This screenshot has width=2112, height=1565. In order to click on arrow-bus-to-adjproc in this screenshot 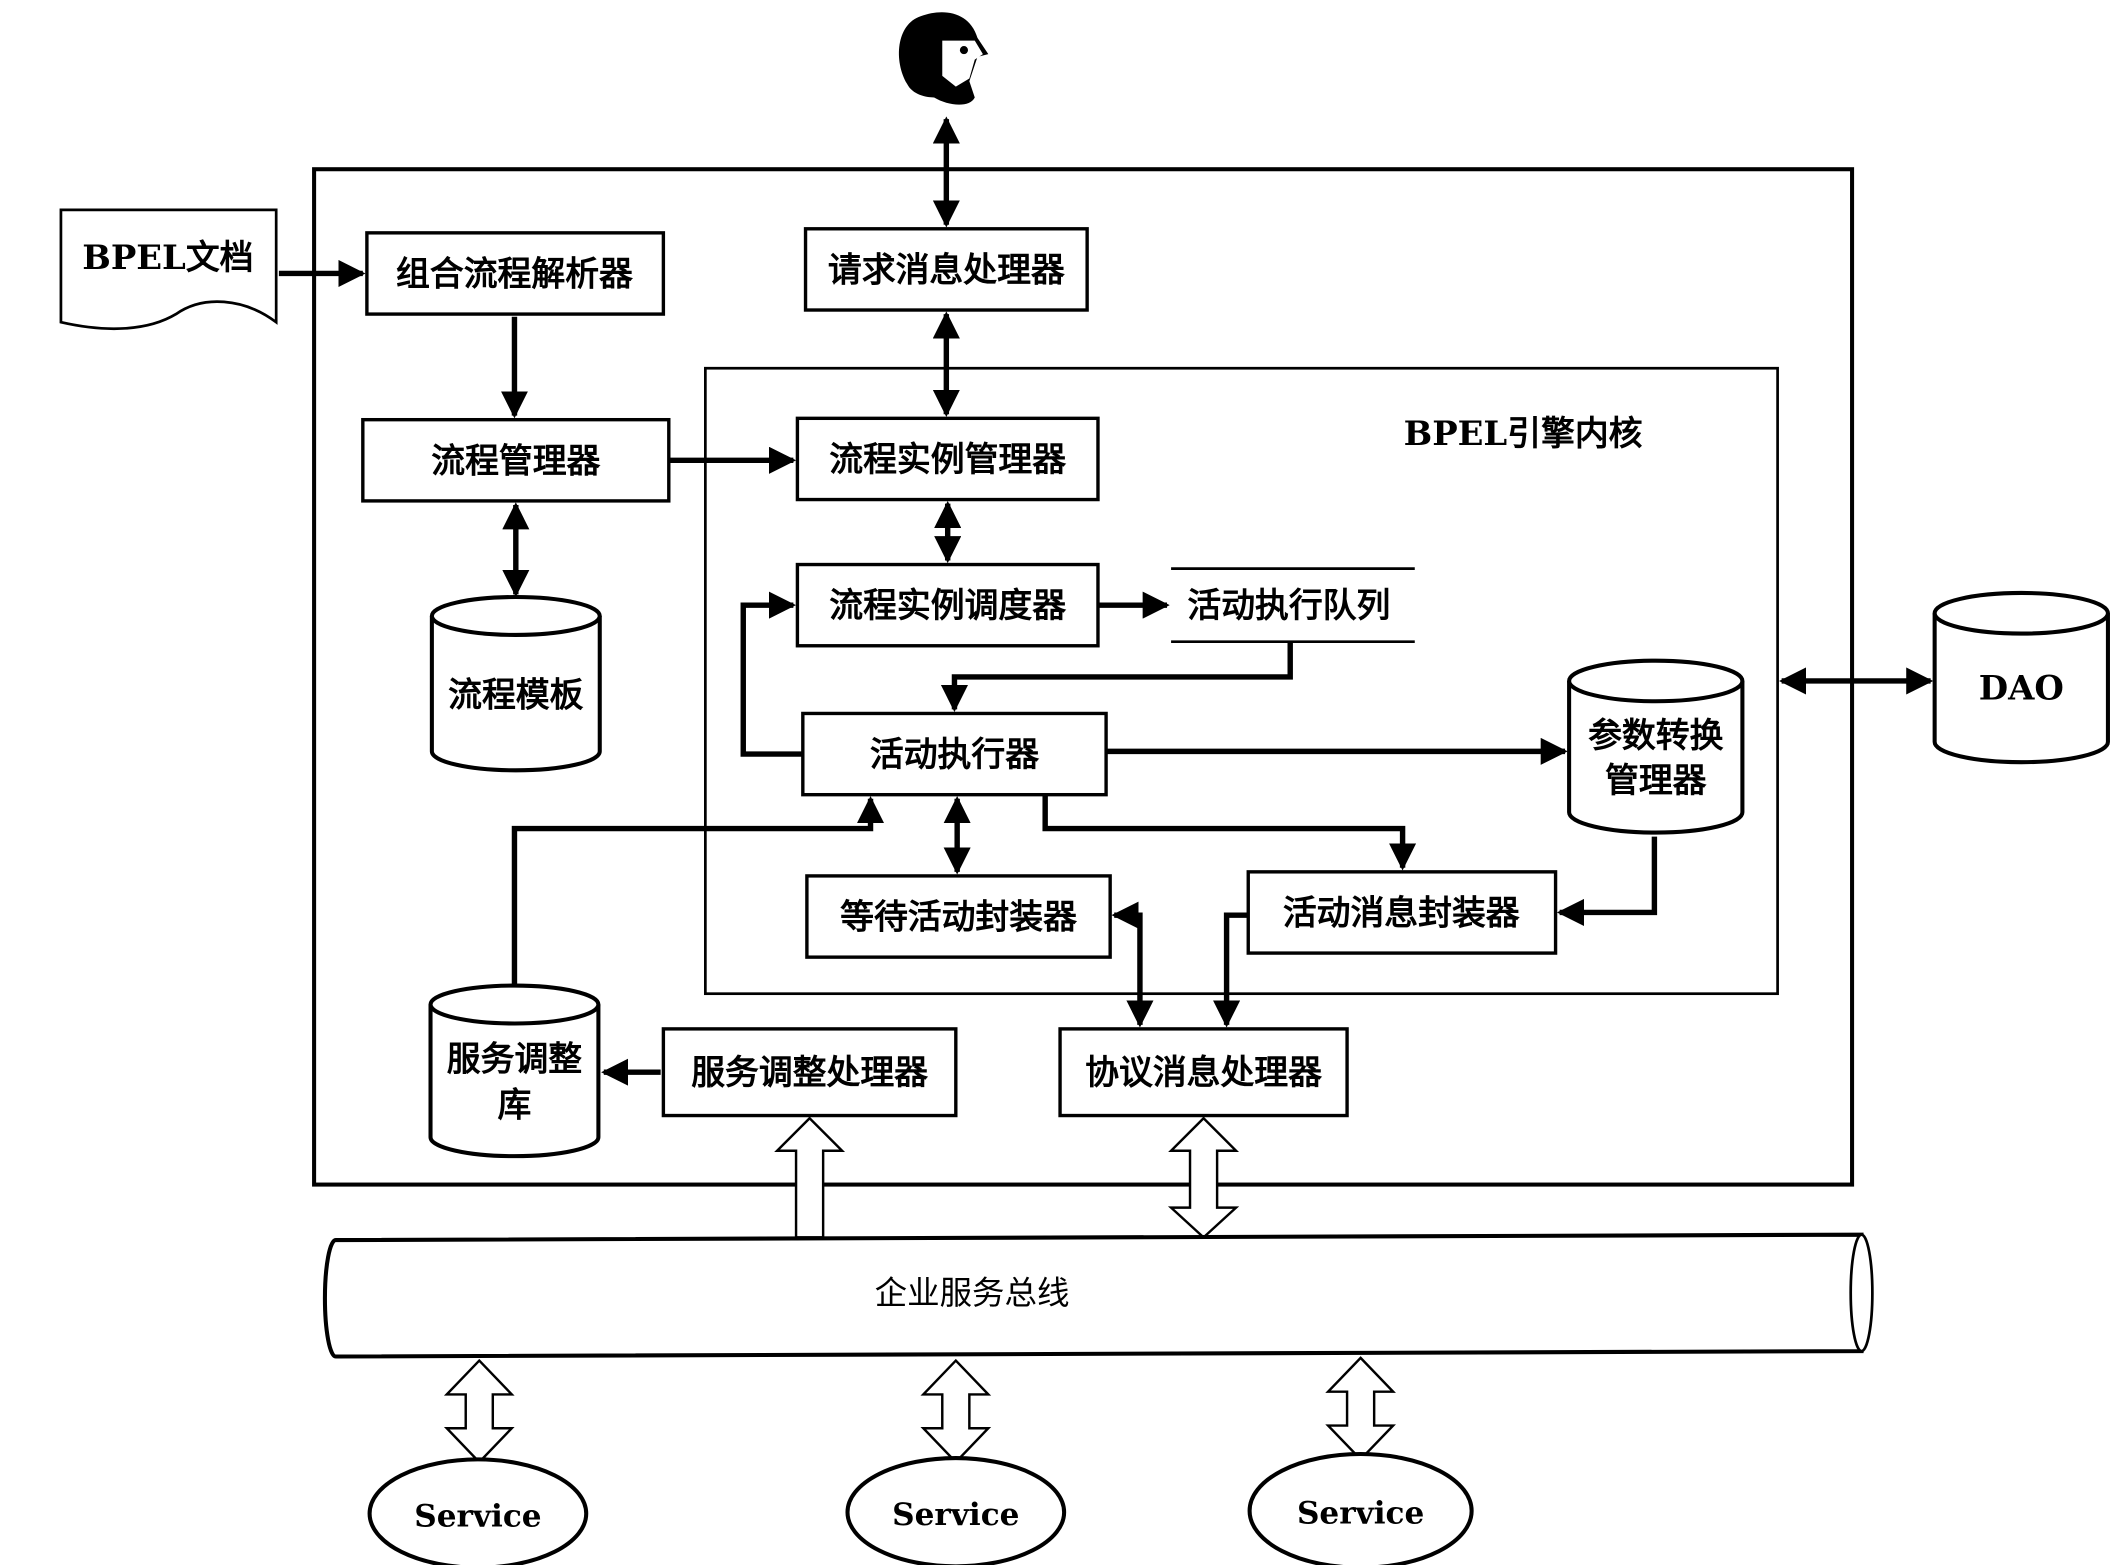, I will do `click(810, 1177)`.